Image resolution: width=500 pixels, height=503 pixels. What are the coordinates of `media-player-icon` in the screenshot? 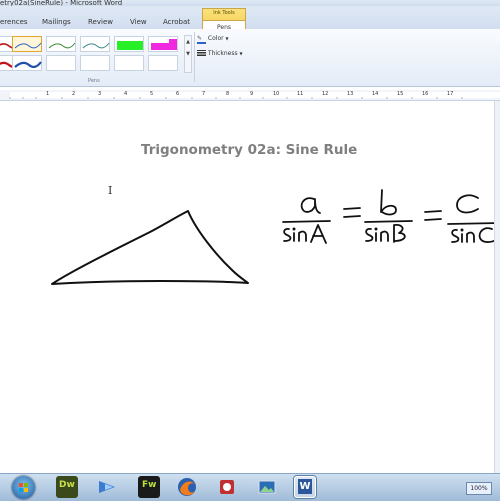 It's located at (107, 487).